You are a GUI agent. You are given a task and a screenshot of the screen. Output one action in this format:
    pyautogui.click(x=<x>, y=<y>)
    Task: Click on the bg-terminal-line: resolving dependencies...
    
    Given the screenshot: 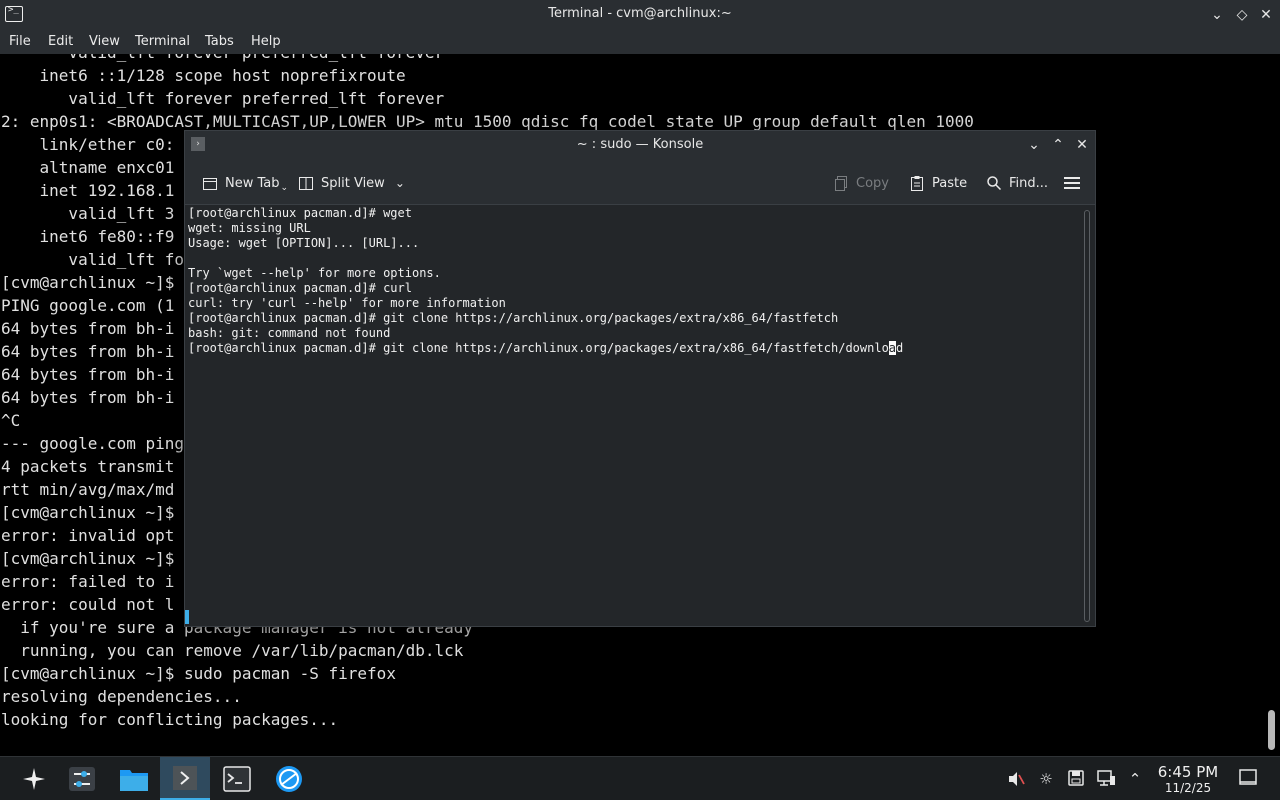 What is the action you would take?
    pyautogui.click(x=121, y=696)
    